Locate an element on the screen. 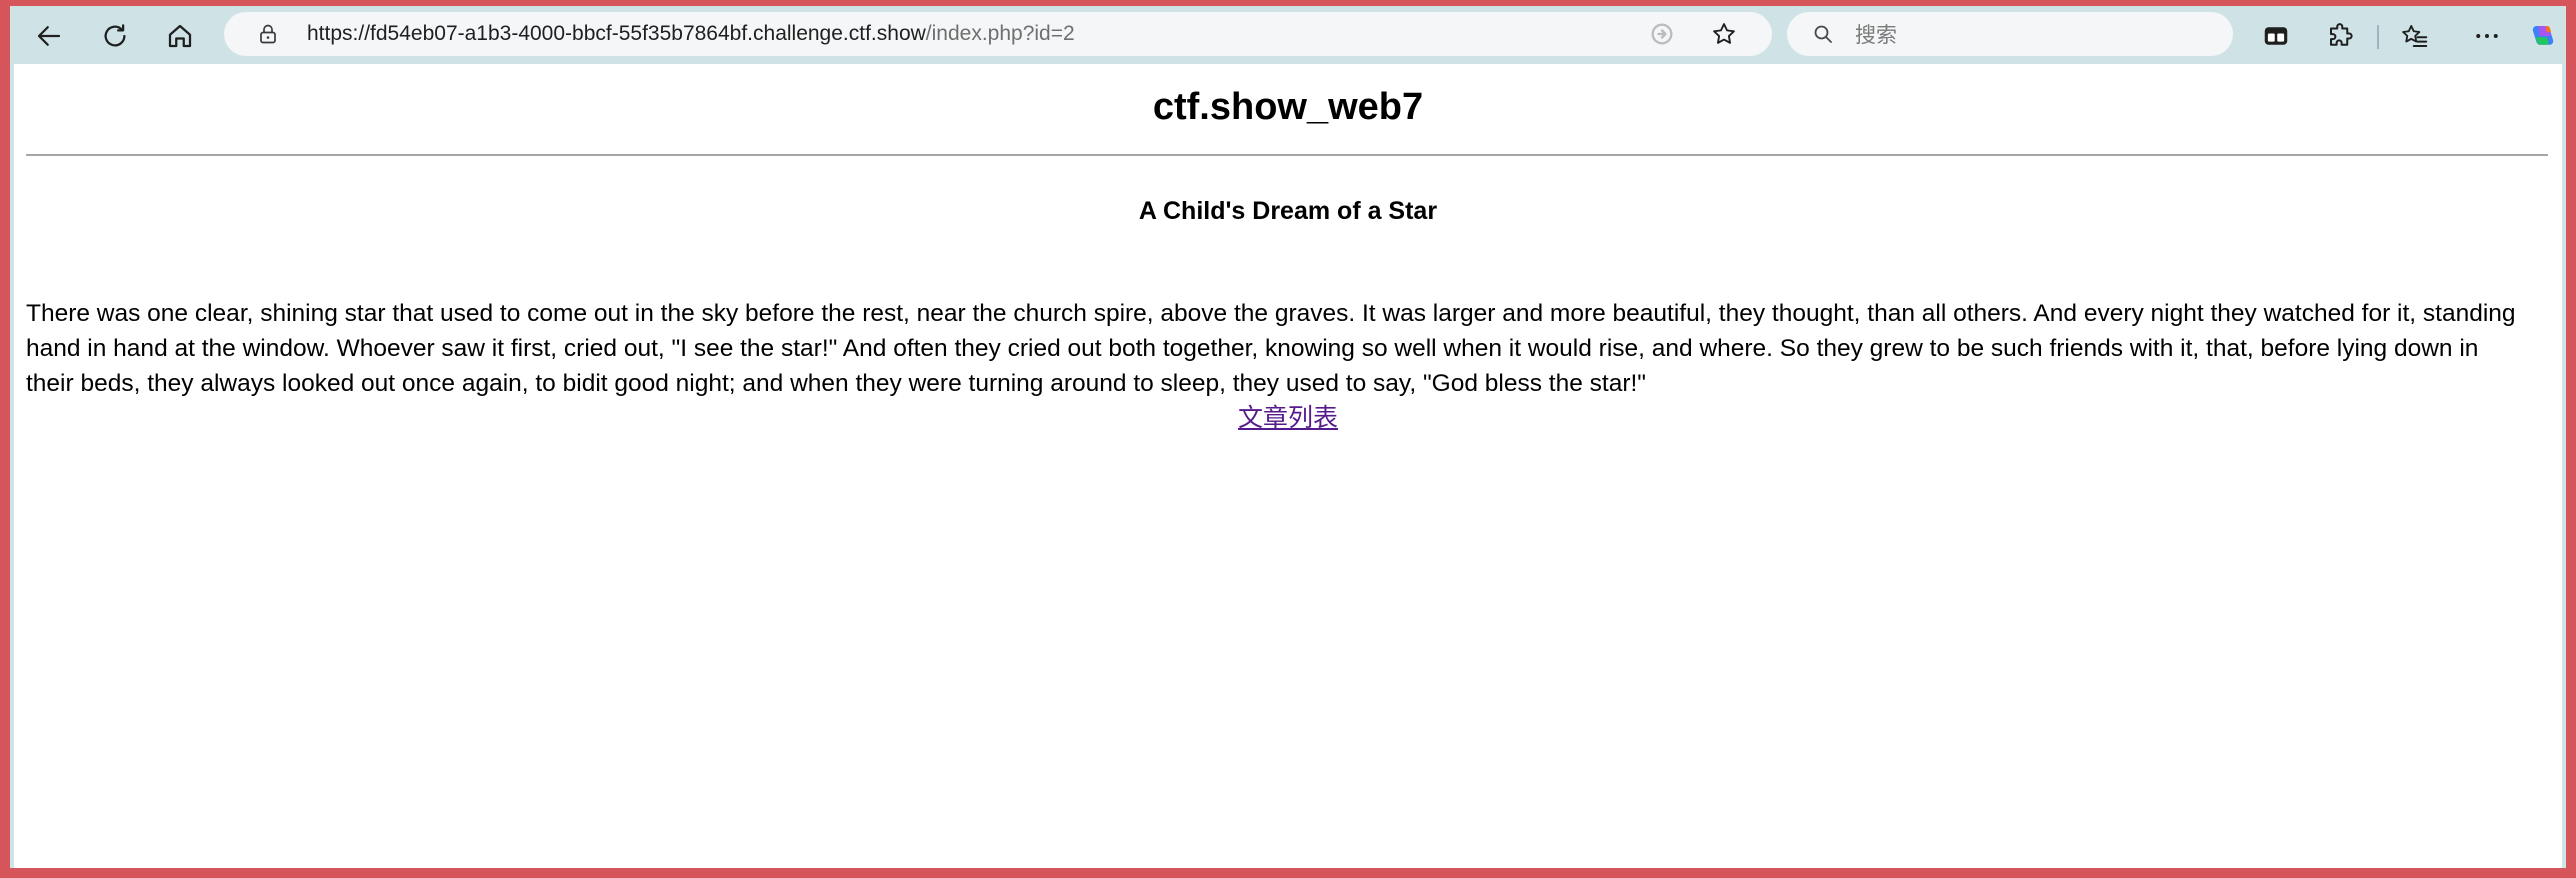 This screenshot has width=2576, height=878. puzzle-icon is located at coordinates (2341, 34).